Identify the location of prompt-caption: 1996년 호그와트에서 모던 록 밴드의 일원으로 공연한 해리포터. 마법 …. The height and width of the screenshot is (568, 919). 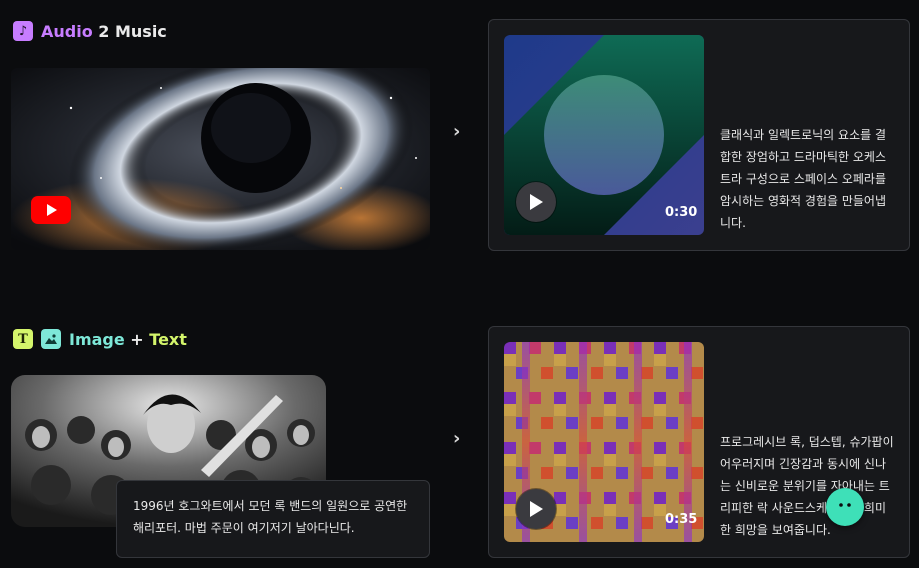
(273, 519).